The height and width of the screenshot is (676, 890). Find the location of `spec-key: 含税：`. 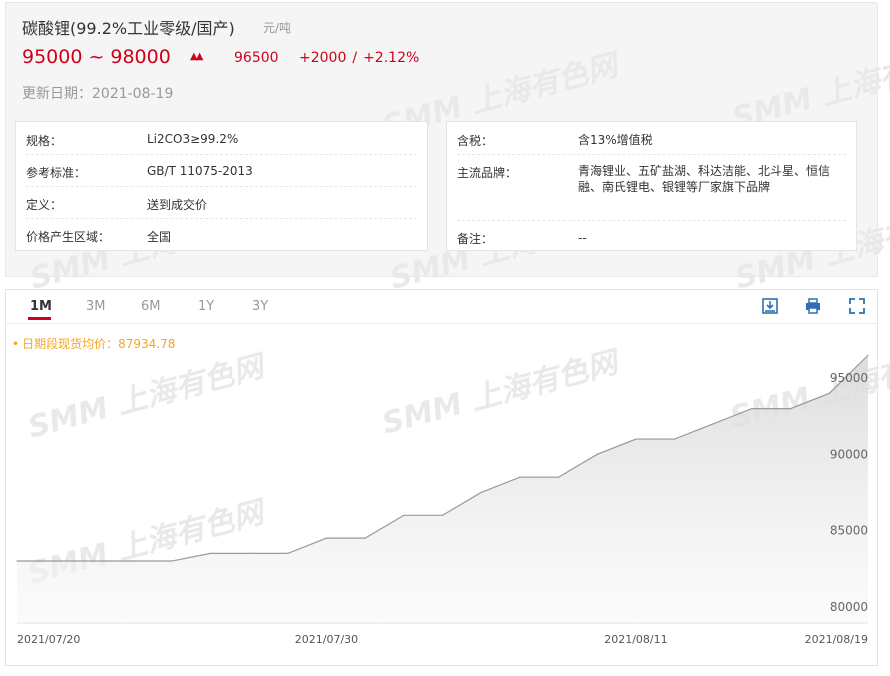

spec-key: 含税： is located at coordinates (475, 141).